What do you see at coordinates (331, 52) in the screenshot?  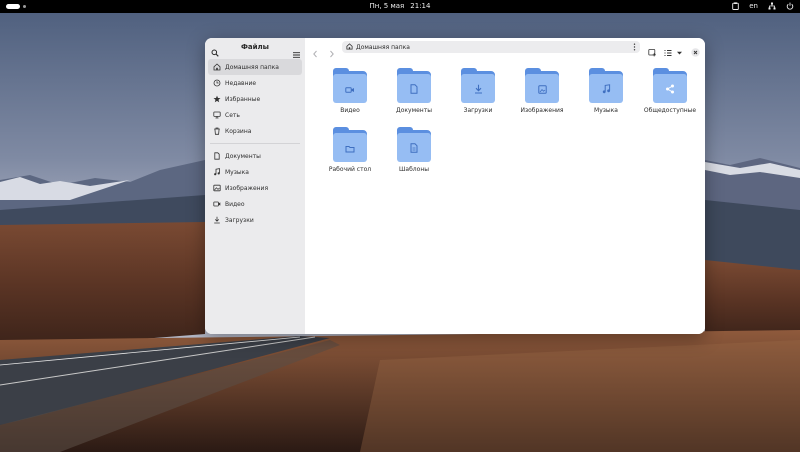 I see `forward-button` at bounding box center [331, 52].